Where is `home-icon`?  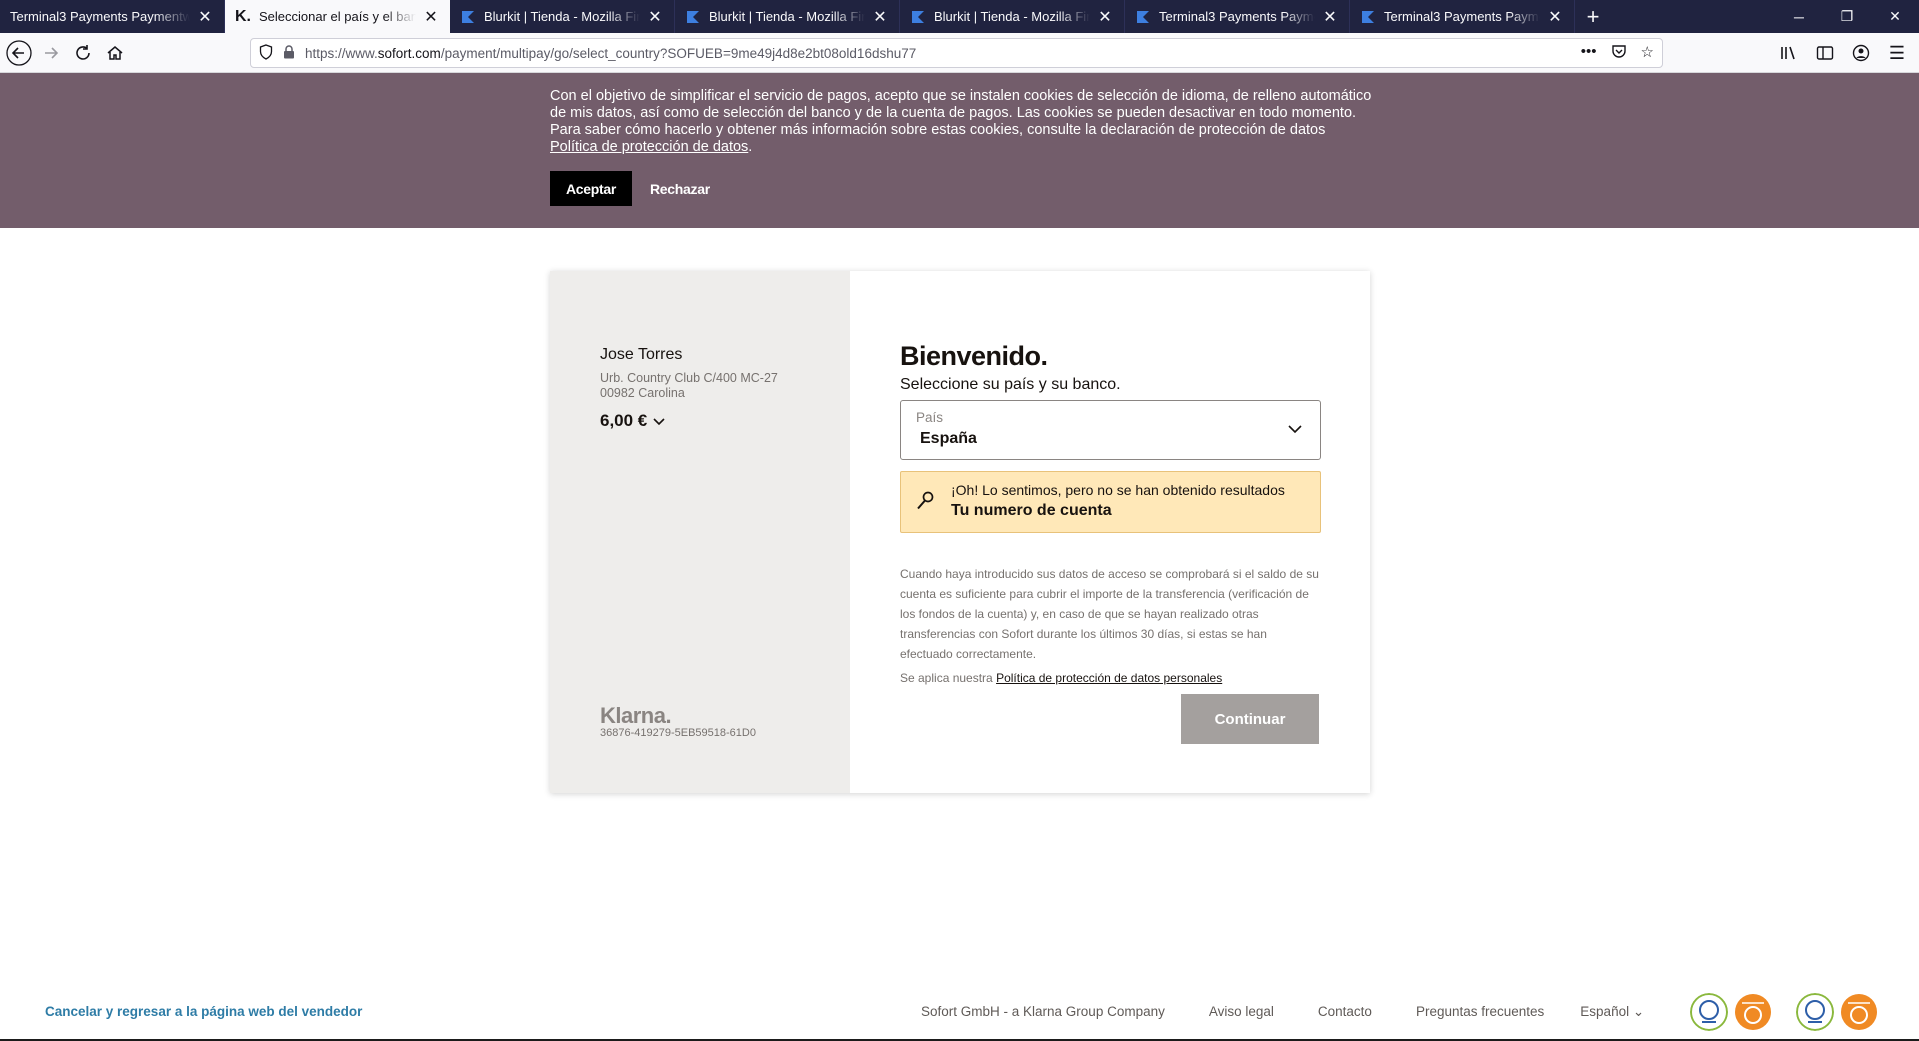
home-icon is located at coordinates (115, 53).